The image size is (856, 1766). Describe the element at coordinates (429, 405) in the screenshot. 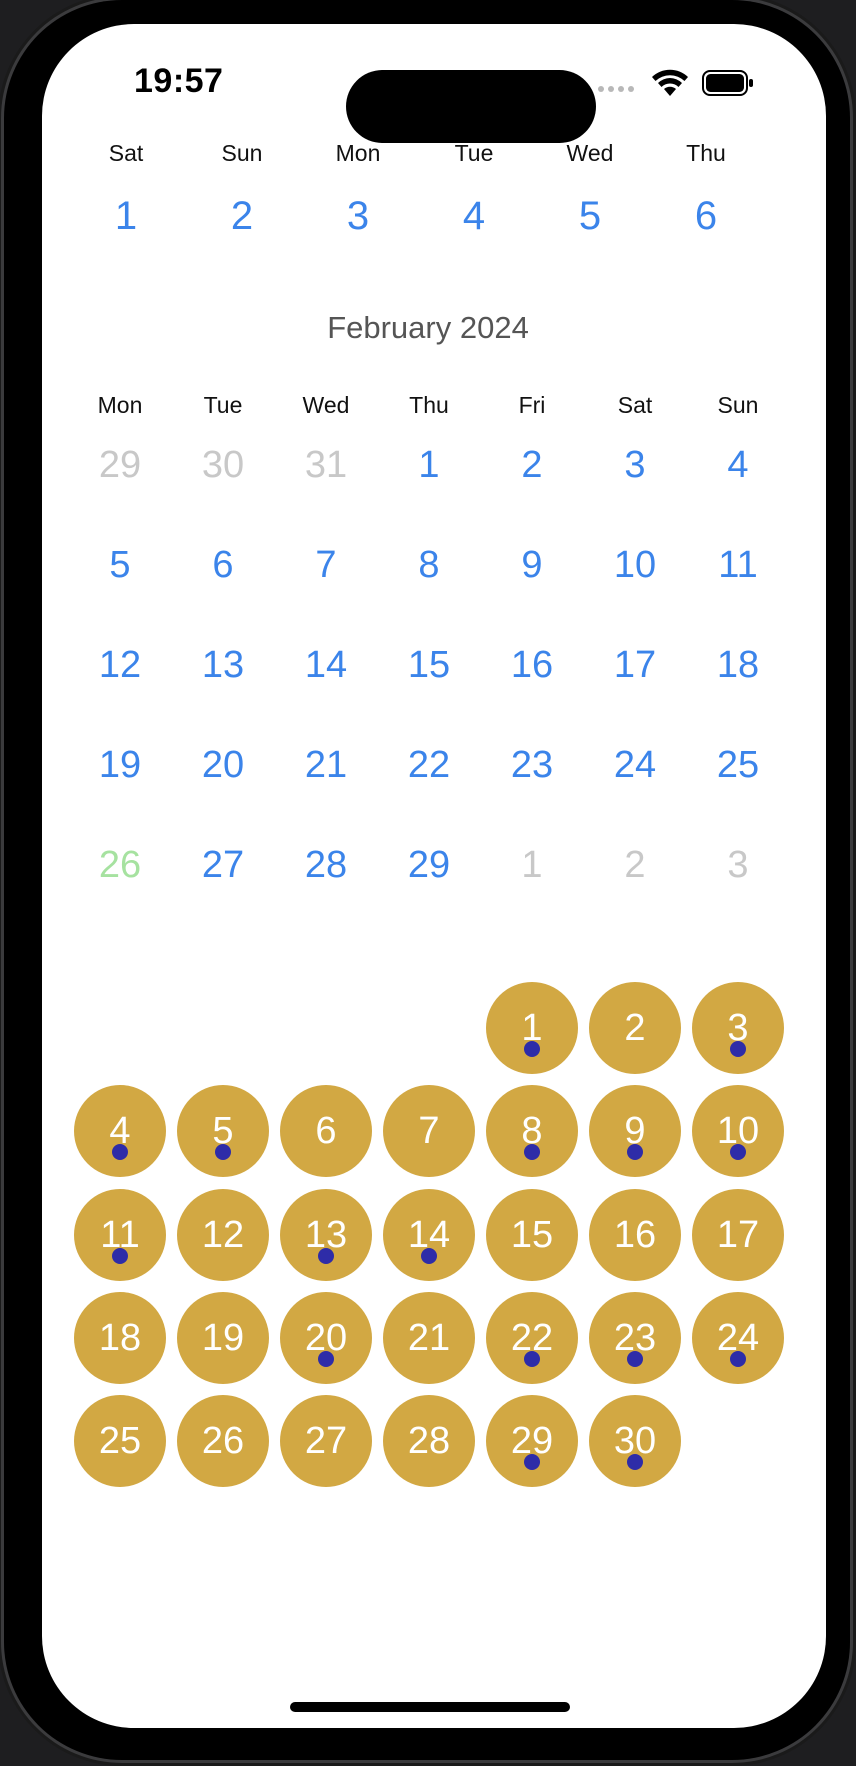

I see `weekday-label: Thu` at that location.